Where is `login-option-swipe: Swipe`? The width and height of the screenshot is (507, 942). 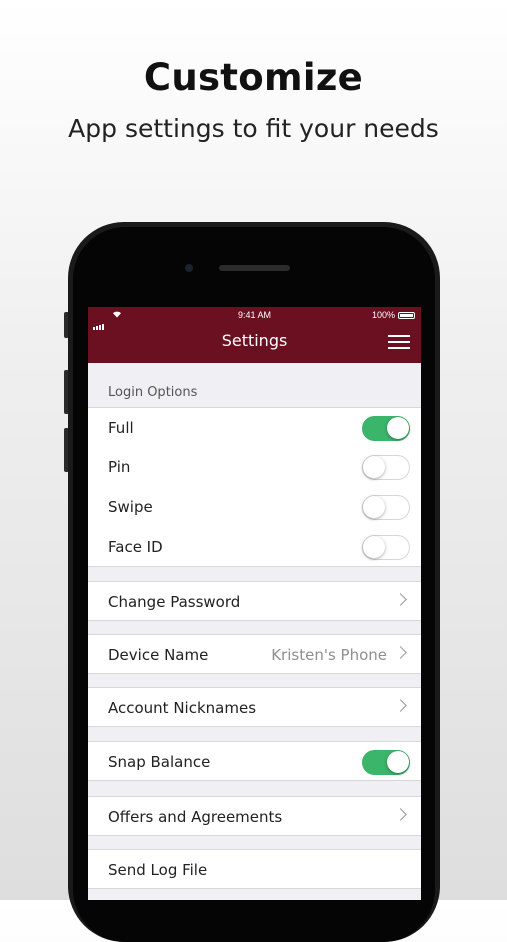 login-option-swipe: Swipe is located at coordinates (254, 507).